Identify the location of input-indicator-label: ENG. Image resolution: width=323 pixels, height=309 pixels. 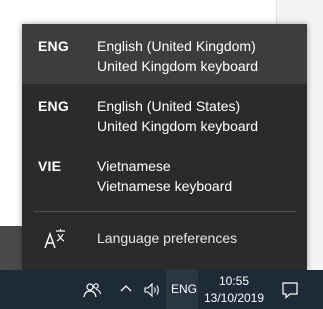
(184, 289).